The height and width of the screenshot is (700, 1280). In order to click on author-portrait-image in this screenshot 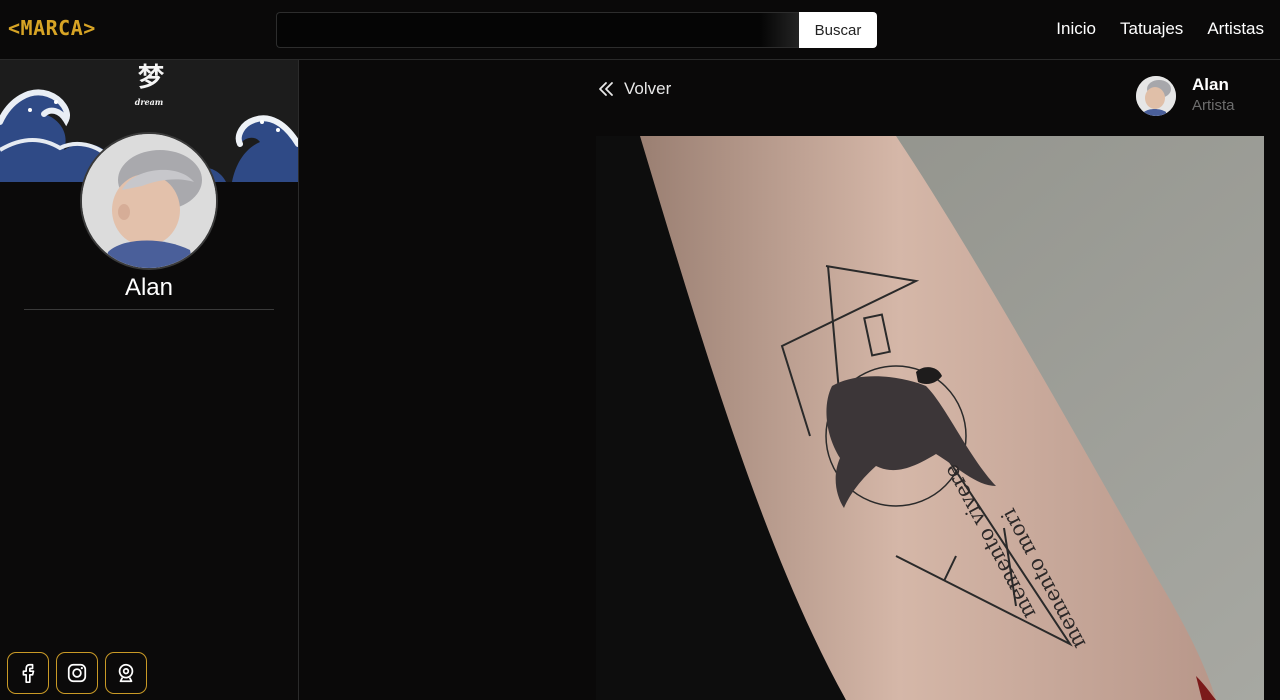, I will do `click(1156, 96)`.